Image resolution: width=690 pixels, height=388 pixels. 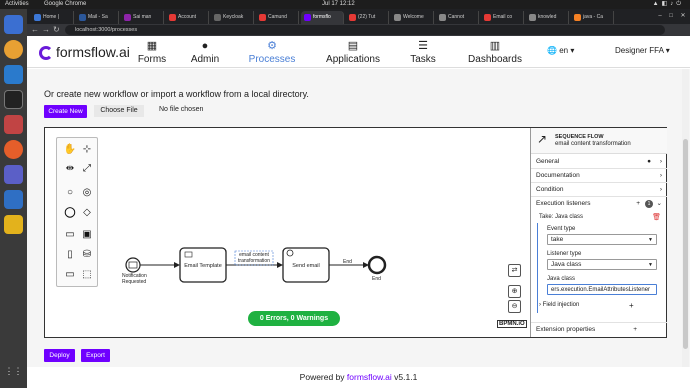 What do you see at coordinates (668, 4) in the screenshot?
I see `system-tray-icons: ▲◧♪⏻` at bounding box center [668, 4].